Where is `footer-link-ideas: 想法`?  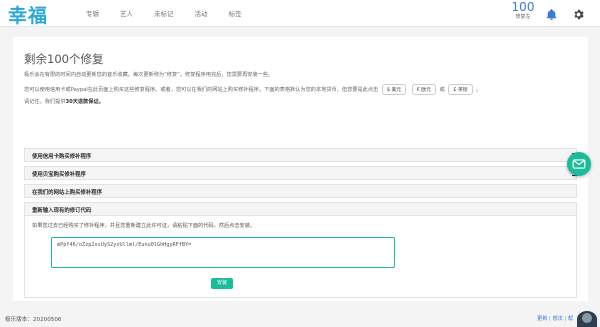
footer-link-ideas: 想法 is located at coordinates (557, 319).